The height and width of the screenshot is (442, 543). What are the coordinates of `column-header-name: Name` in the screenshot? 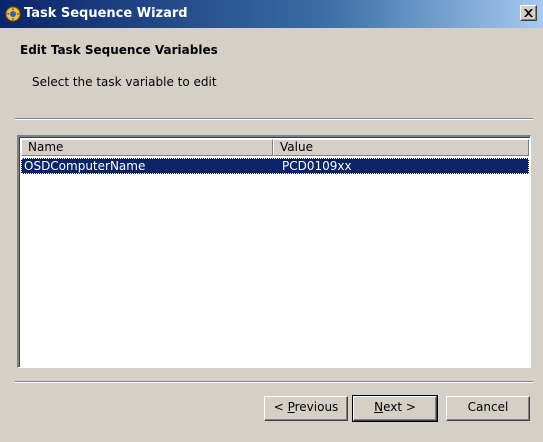 It's located at (147, 147).